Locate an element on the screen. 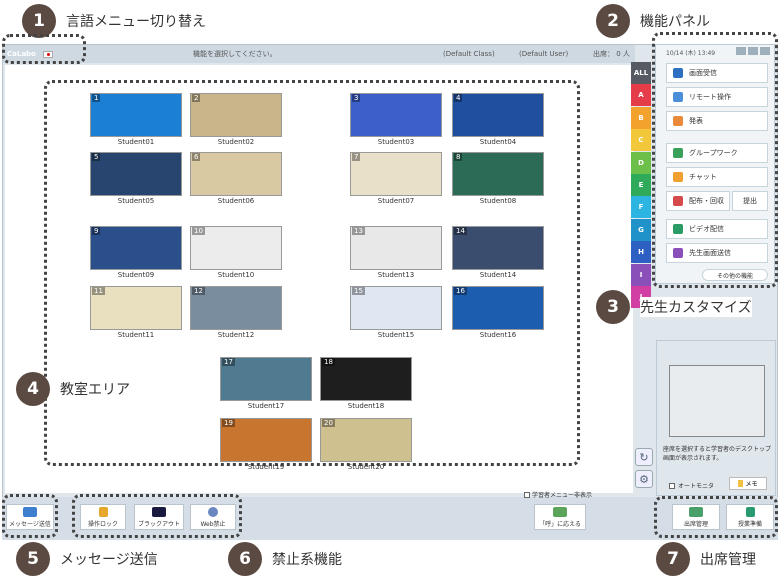  monitor-hint: 座席を選択すると学習者のデスクトップ画面が表示されます。 is located at coordinates (717, 454).